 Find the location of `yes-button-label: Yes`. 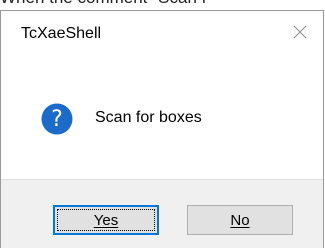

yes-button-label: Yes is located at coordinates (106, 220).